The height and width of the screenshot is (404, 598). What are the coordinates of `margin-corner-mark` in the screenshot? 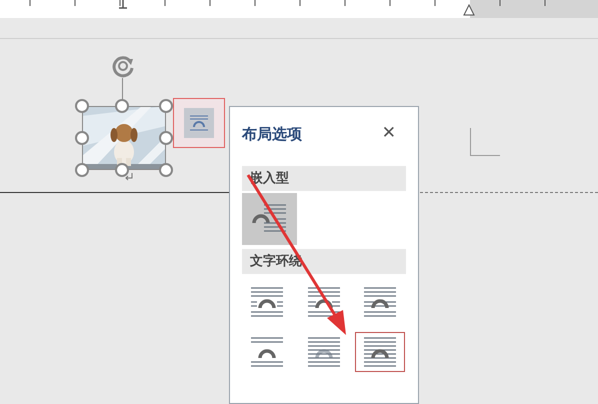 It's located at (485, 142).